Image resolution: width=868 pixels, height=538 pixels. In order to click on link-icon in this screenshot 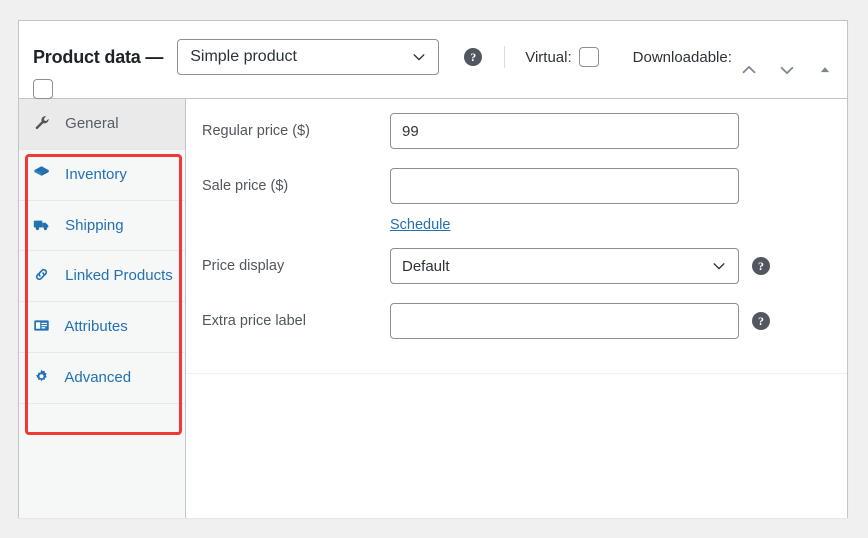, I will do `click(42, 274)`.